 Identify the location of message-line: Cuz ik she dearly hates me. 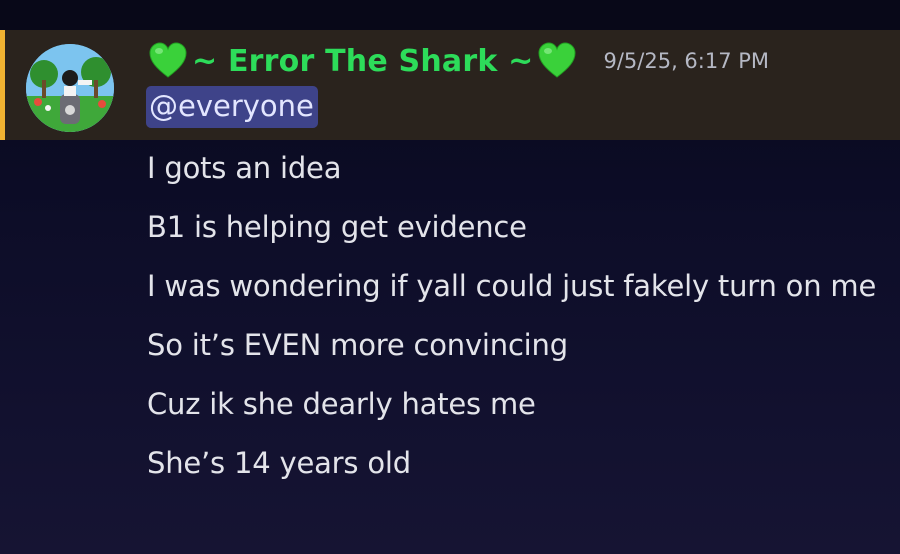
(341, 404).